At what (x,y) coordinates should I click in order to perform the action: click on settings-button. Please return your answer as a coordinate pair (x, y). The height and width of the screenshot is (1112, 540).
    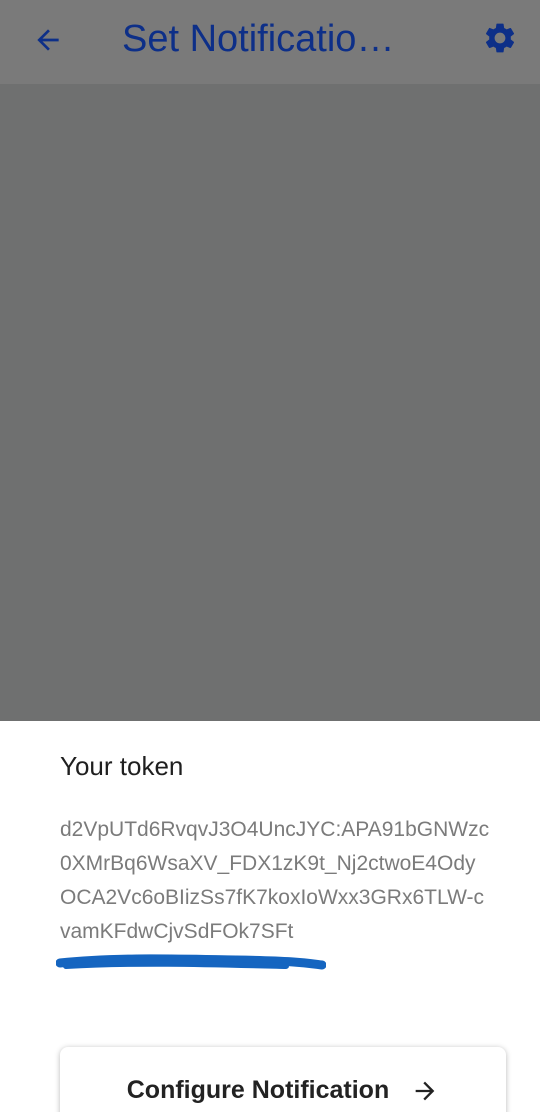
    Looking at the image, I should click on (500, 38).